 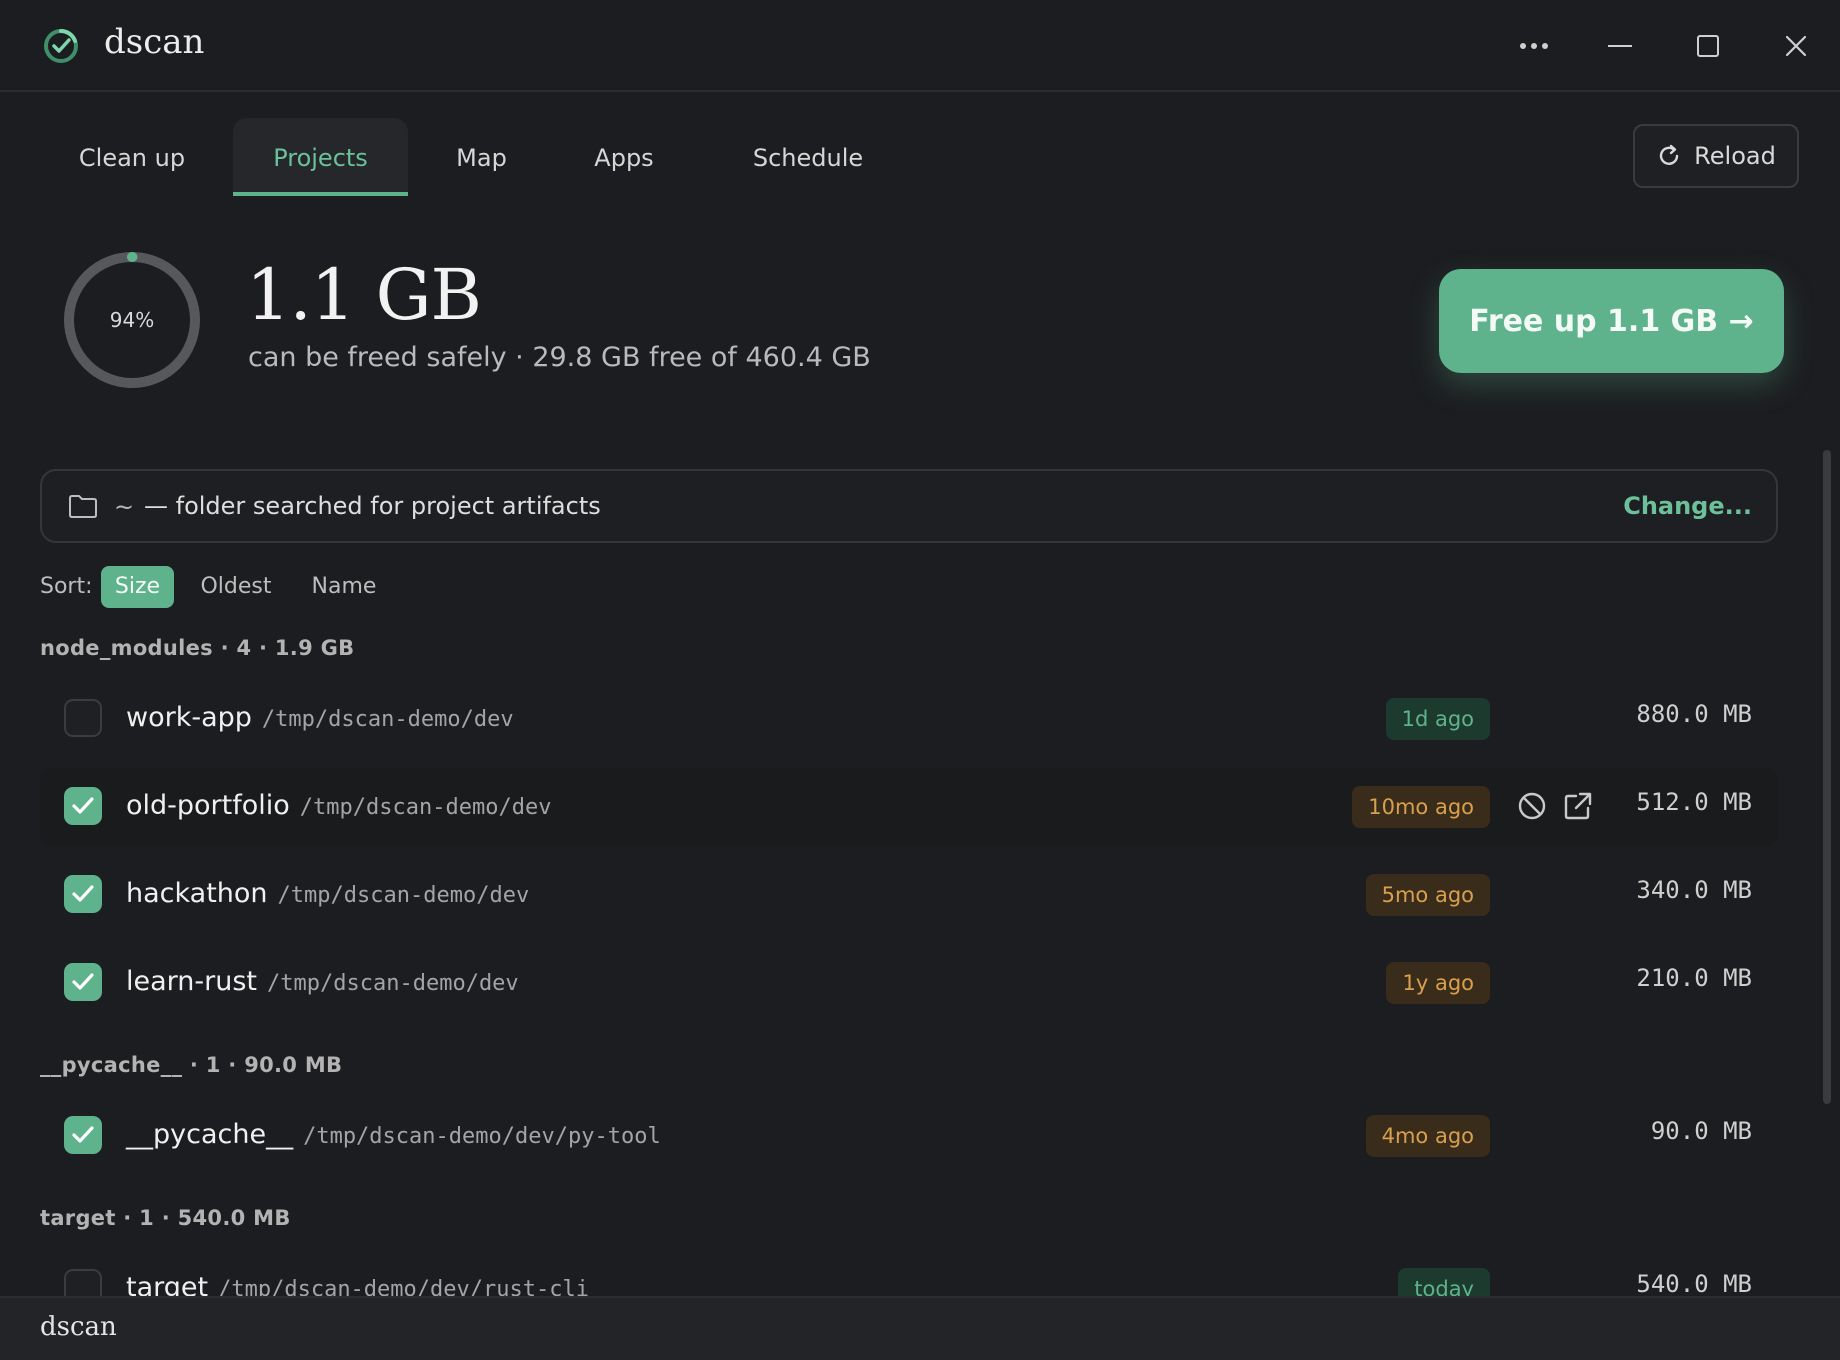 I want to click on minimize-button, so click(x=1620, y=46).